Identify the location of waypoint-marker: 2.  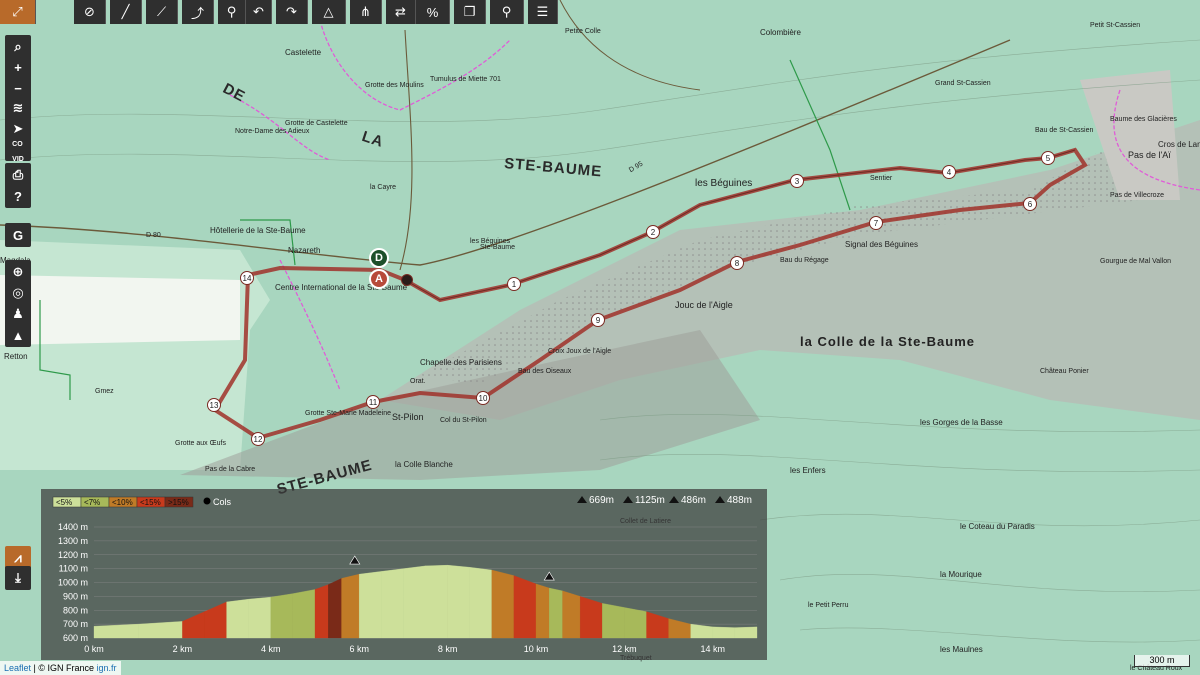
(653, 232).